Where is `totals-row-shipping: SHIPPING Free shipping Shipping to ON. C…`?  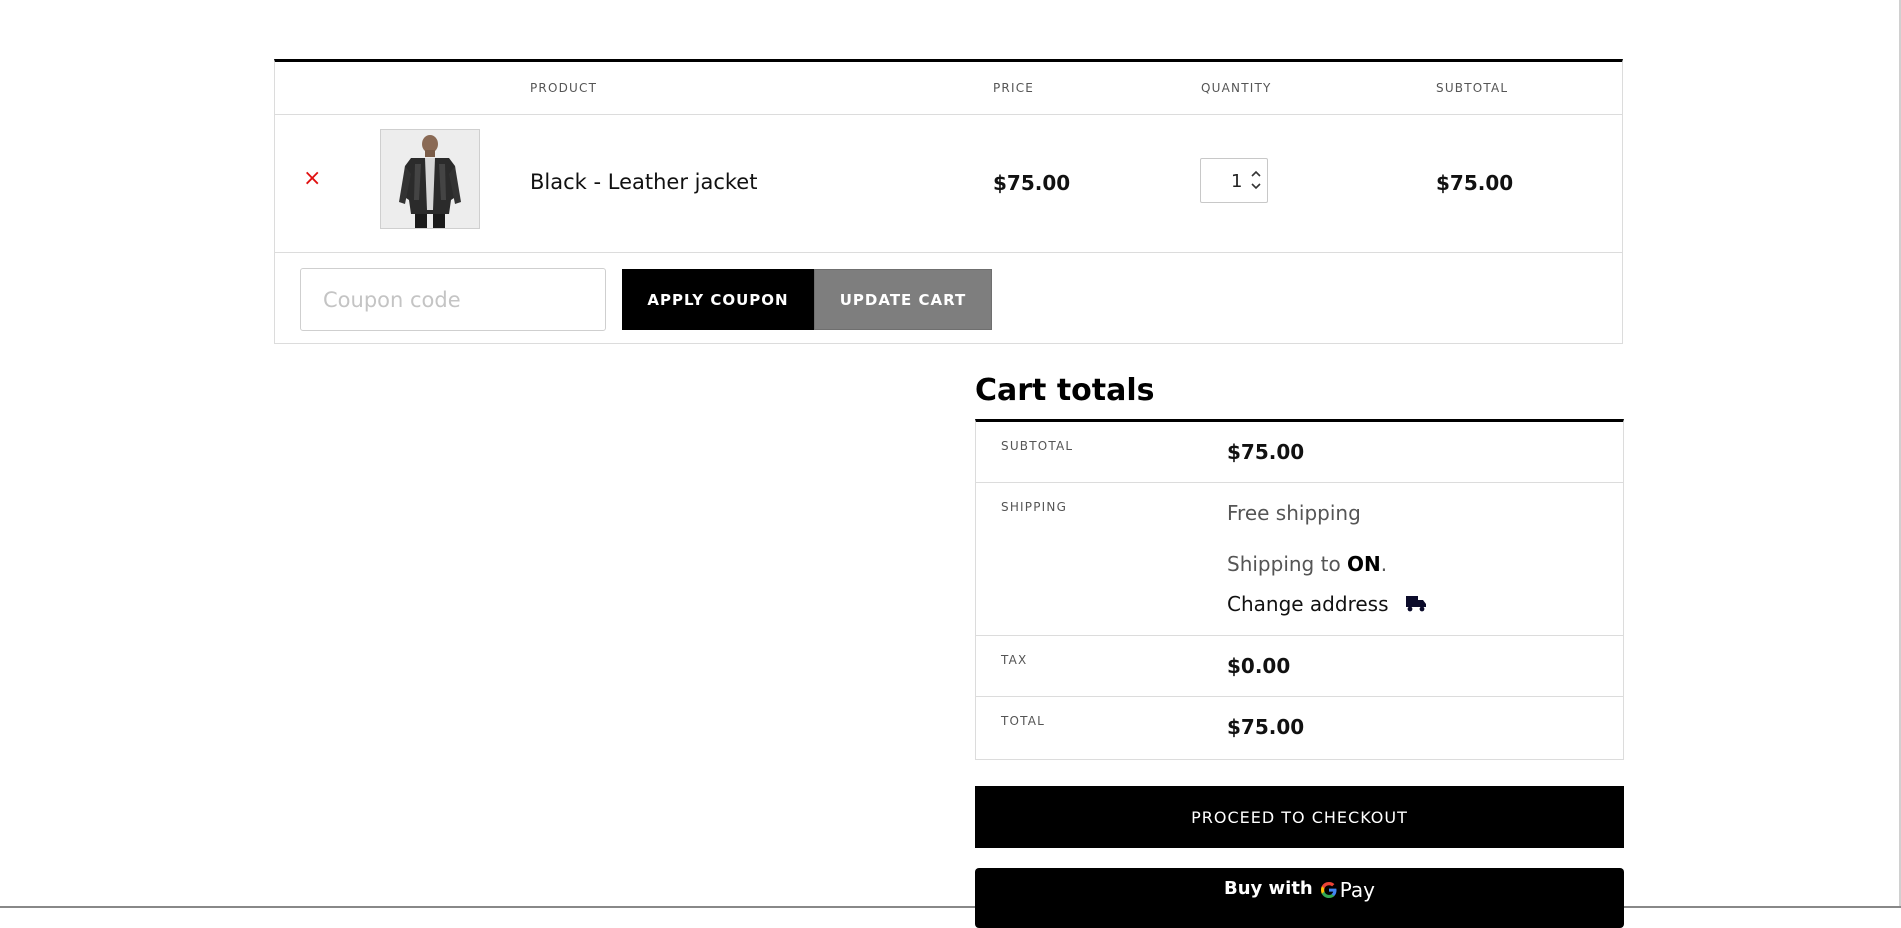 totals-row-shipping: SHIPPING Free shipping Shipping to ON. C… is located at coordinates (1299, 559).